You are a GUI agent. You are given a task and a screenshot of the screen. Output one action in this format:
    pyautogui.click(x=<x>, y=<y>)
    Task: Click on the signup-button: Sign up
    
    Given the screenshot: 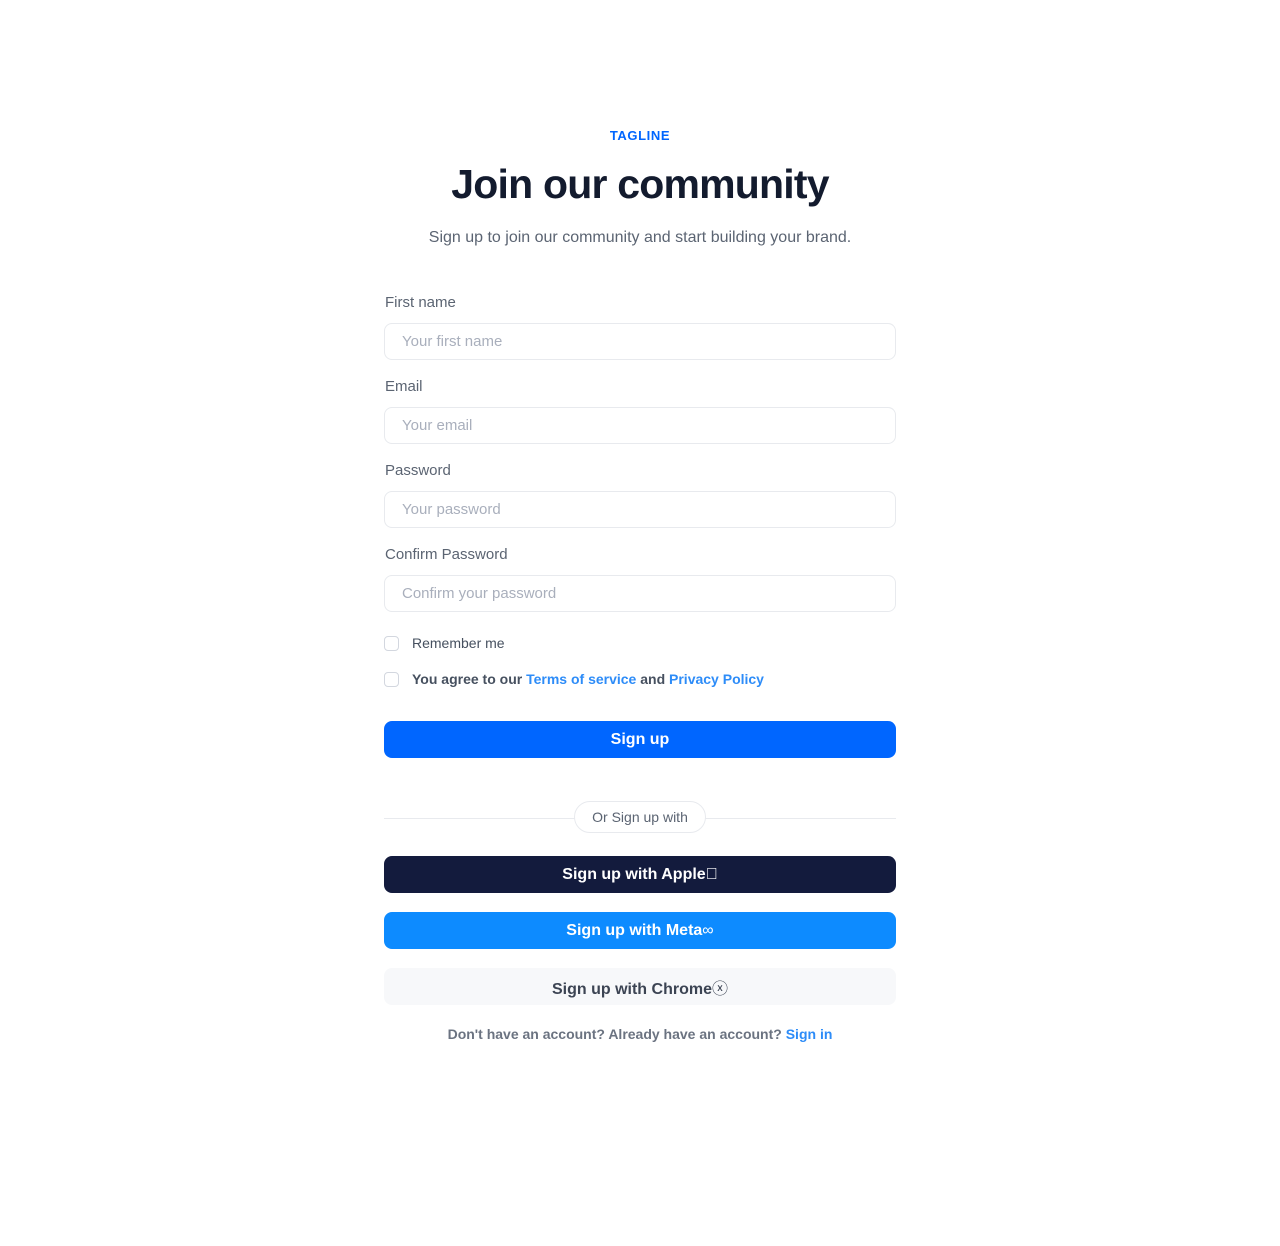 What is the action you would take?
    pyautogui.click(x=640, y=739)
    